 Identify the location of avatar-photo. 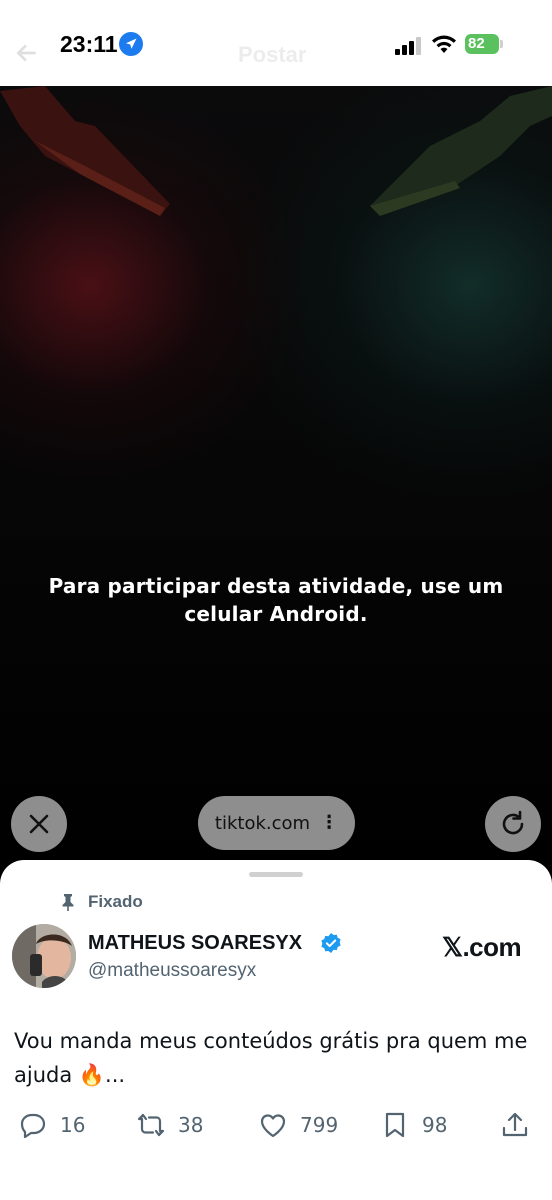
(44, 956).